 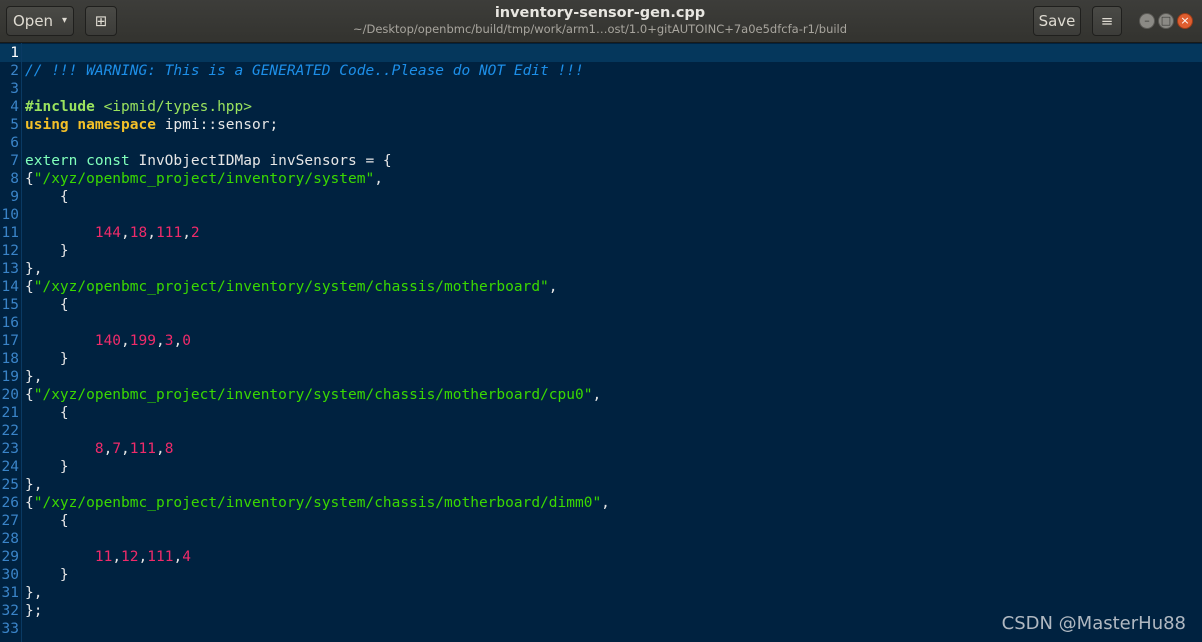 I want to click on line-number: 8, so click(x=14, y=179).